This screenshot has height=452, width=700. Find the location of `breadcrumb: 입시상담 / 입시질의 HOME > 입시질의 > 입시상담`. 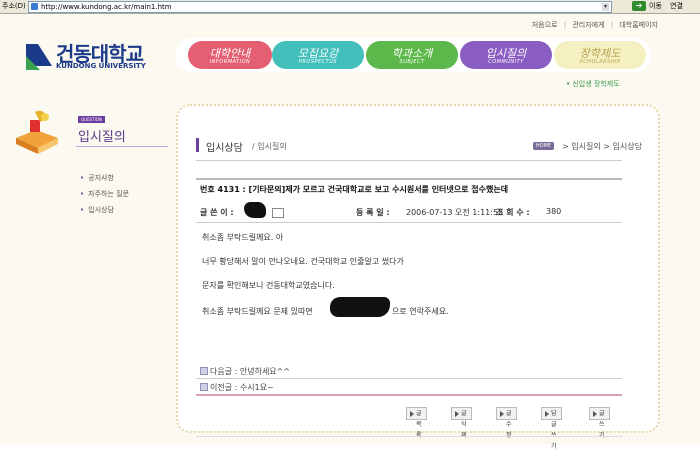

breadcrumb: 입시상담 / 입시질의 HOME > 입시질의 > 입시상담 is located at coordinates (420, 145).